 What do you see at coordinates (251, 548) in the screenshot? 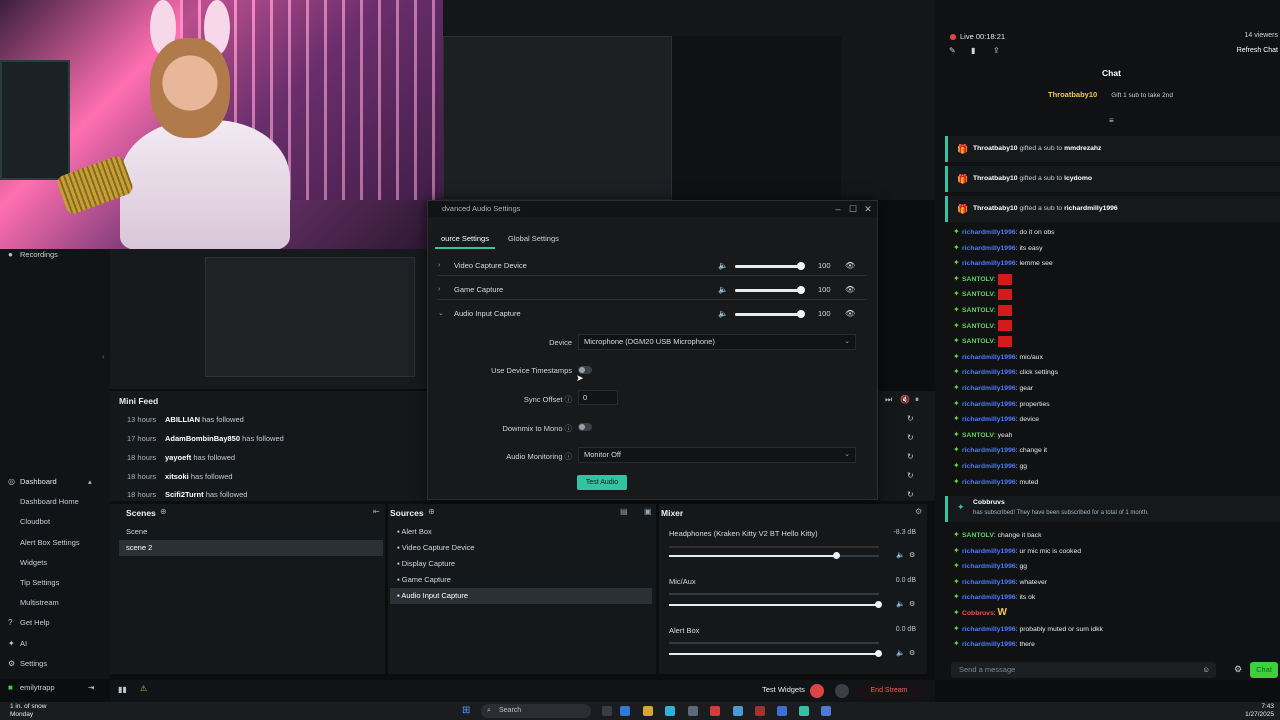
I see `scene-item-selected: scene 2` at bounding box center [251, 548].